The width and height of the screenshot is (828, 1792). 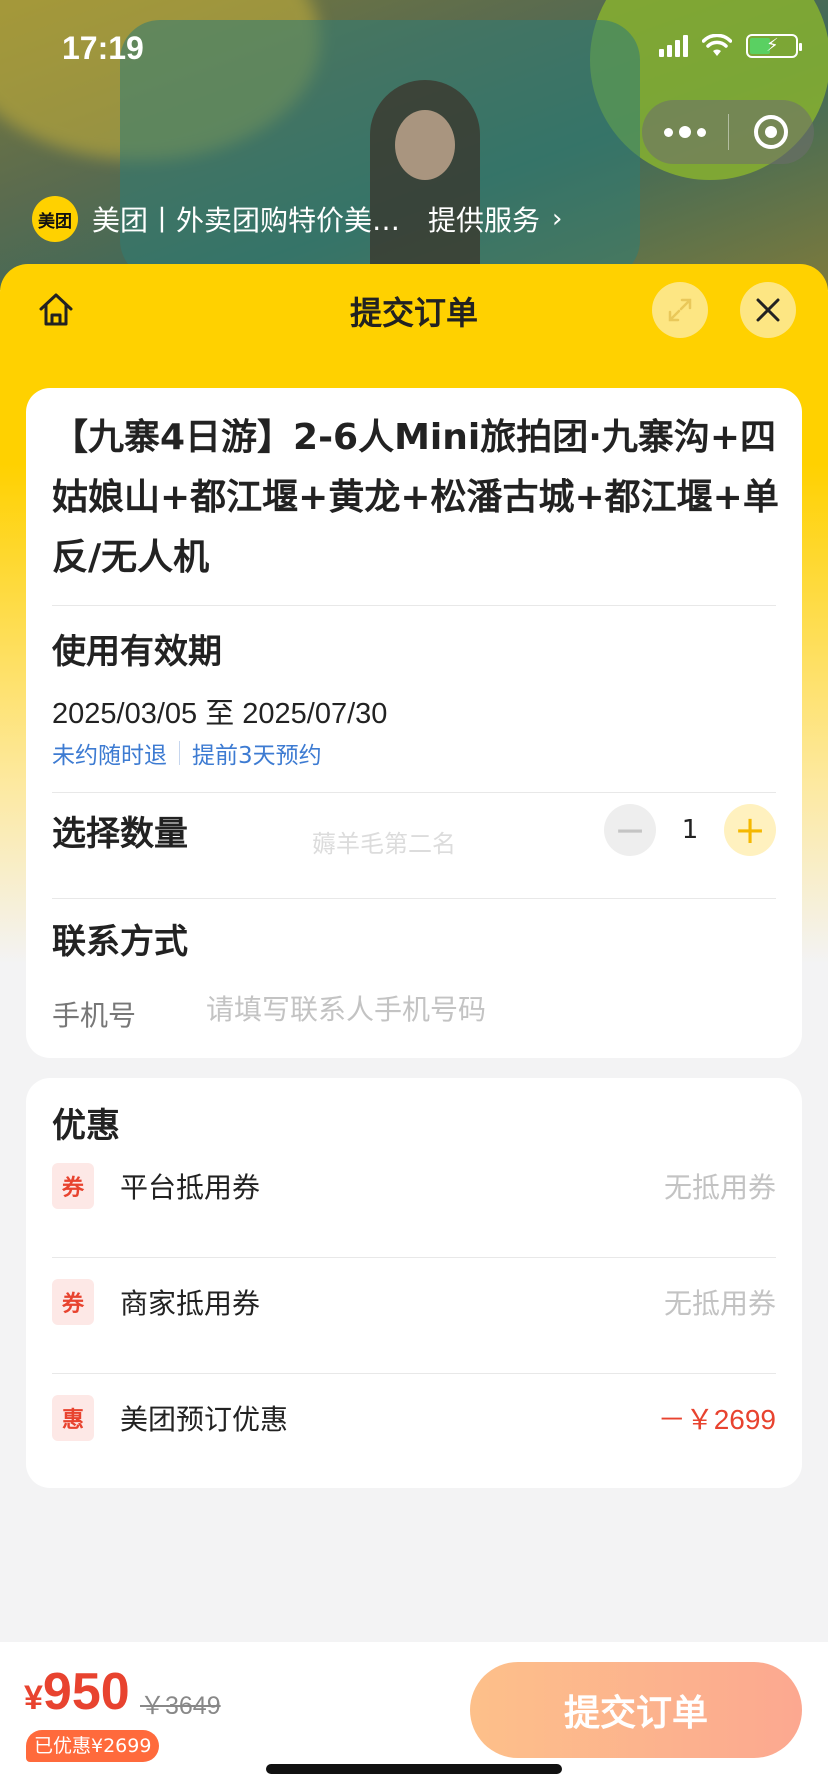 I want to click on current-price: ¥ 950, so click(x=77, y=1692).